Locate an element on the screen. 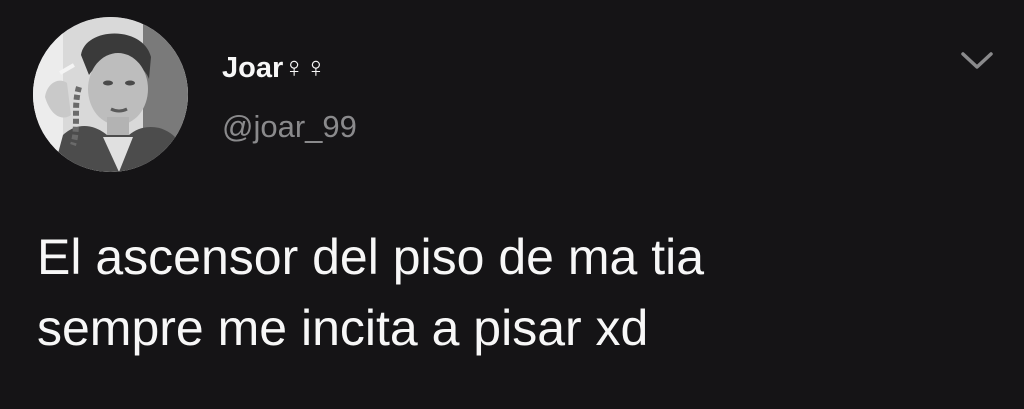 This screenshot has height=409, width=1024. tweet-text-line: El ascensor del piso de ma tia is located at coordinates (371, 257).